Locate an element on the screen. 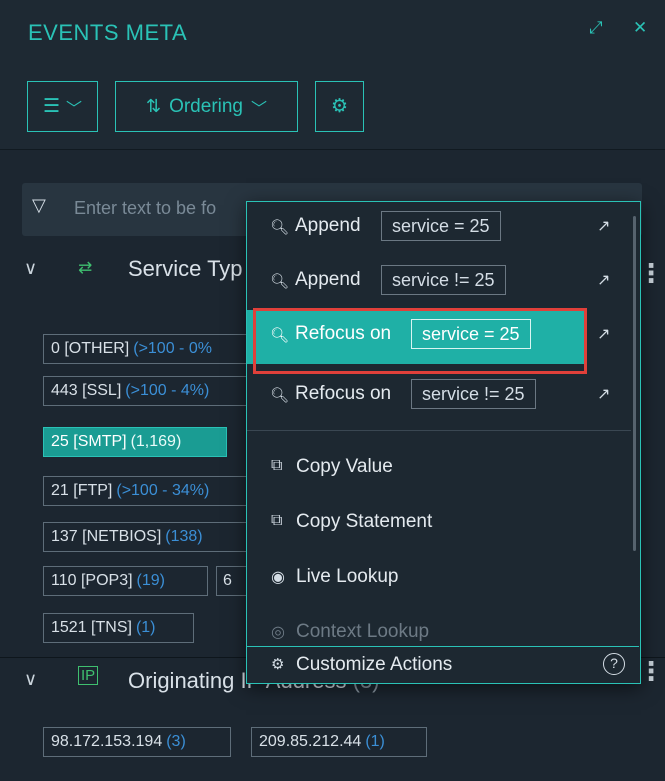 Image resolution: width=665 pixels, height=781 pixels. expand-icon: ⤢ is located at coordinates (596, 28).